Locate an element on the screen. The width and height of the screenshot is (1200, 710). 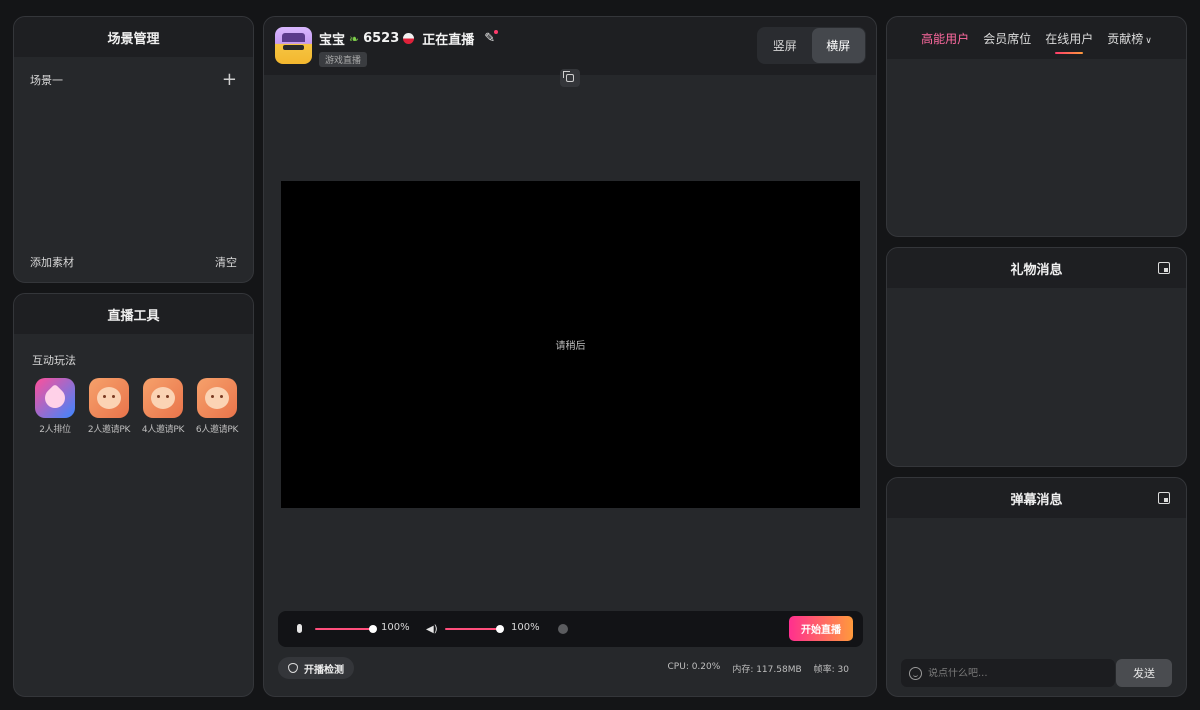
chat-input is located at coordinates (1013, 673).